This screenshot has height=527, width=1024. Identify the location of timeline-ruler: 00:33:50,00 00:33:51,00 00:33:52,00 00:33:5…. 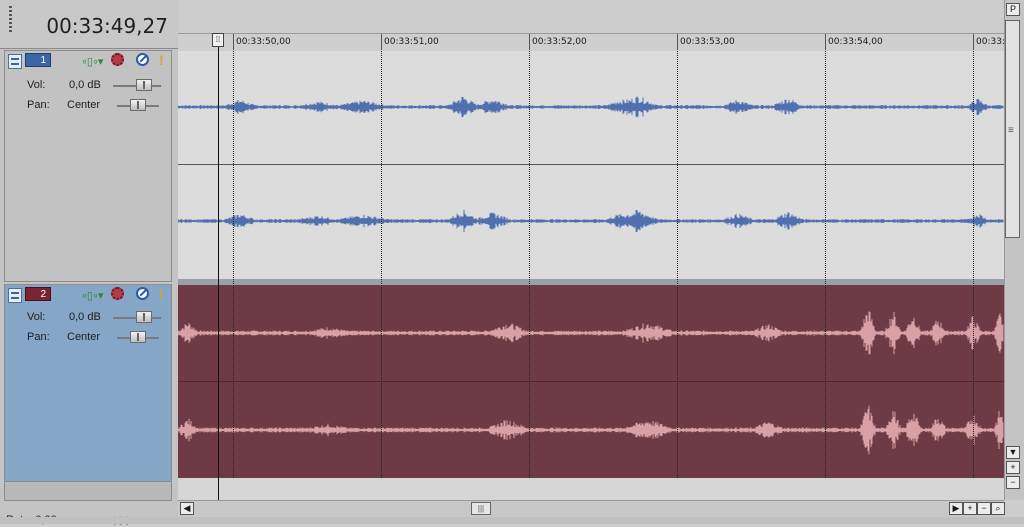
(591, 42).